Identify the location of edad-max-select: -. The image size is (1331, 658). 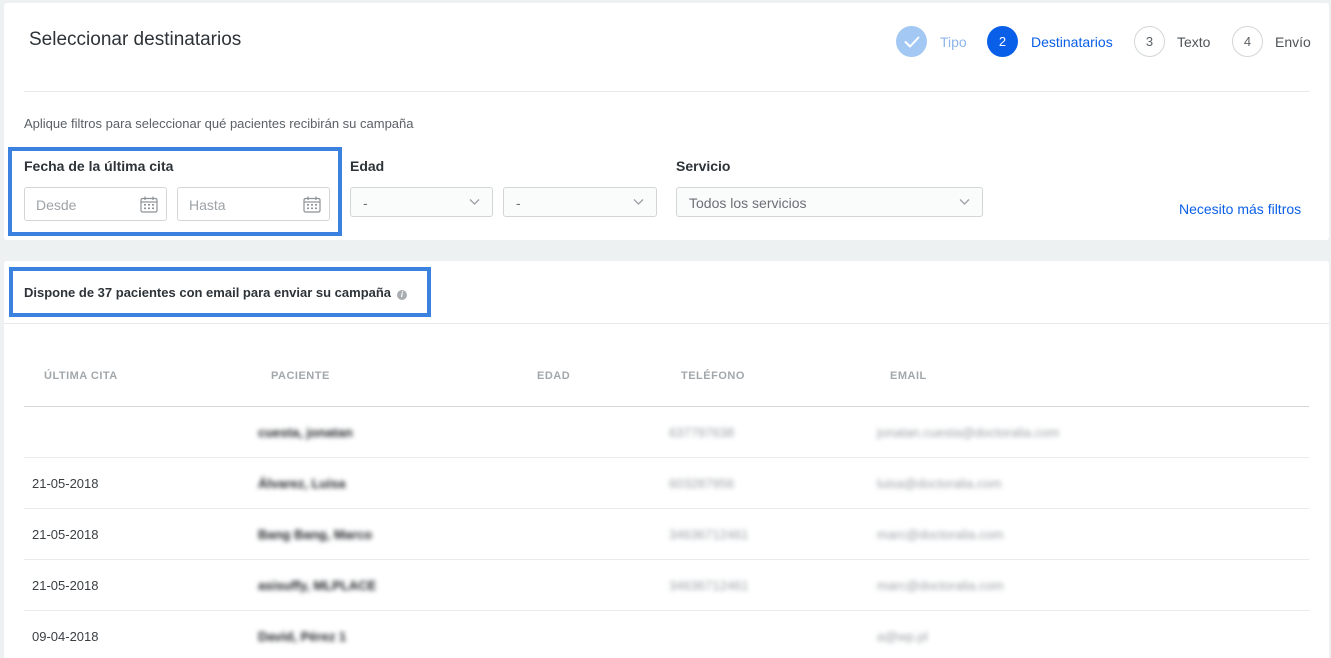
(580, 202).